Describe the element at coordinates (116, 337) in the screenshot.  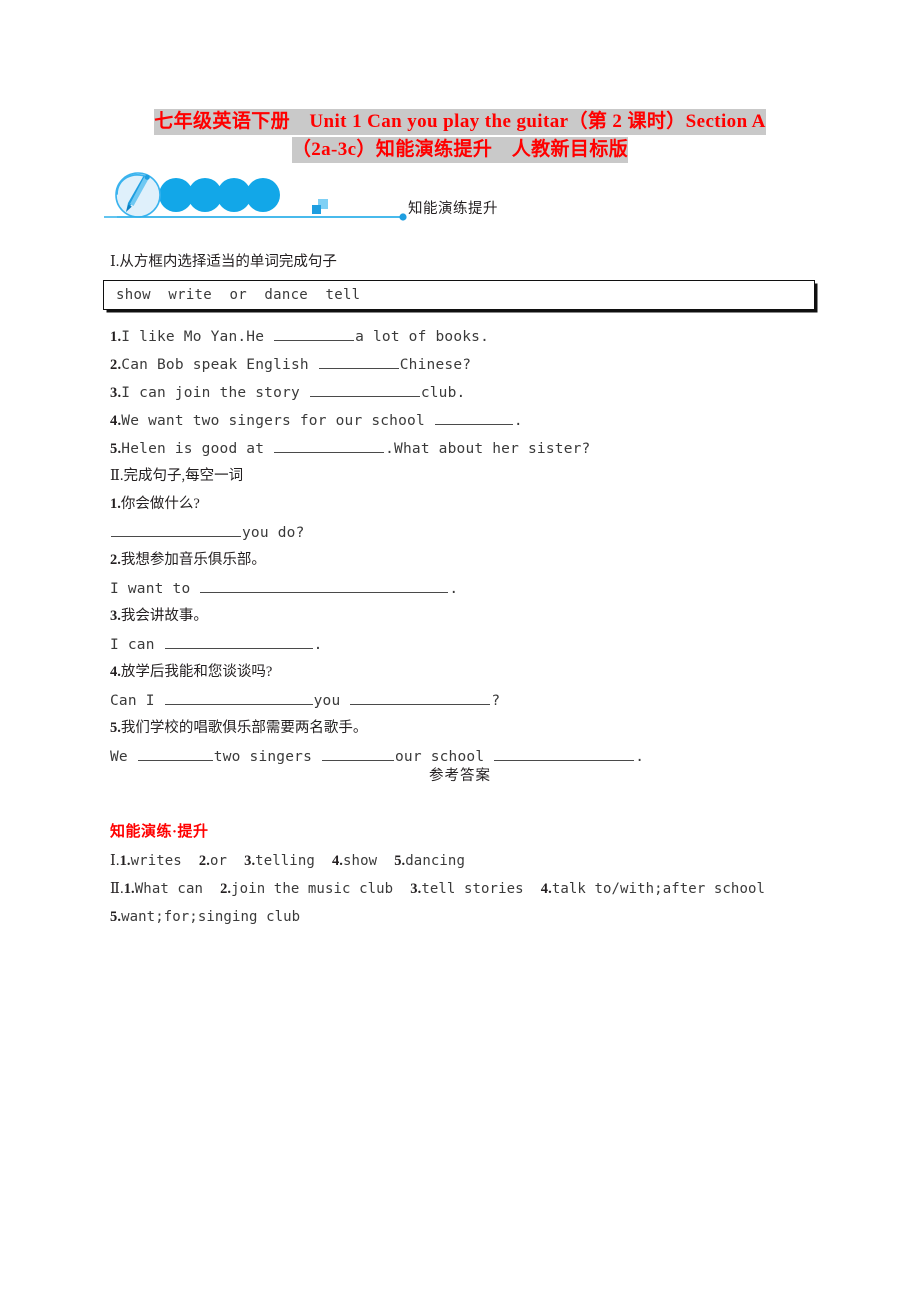
I see `s1-q1-num: 1.` at that location.